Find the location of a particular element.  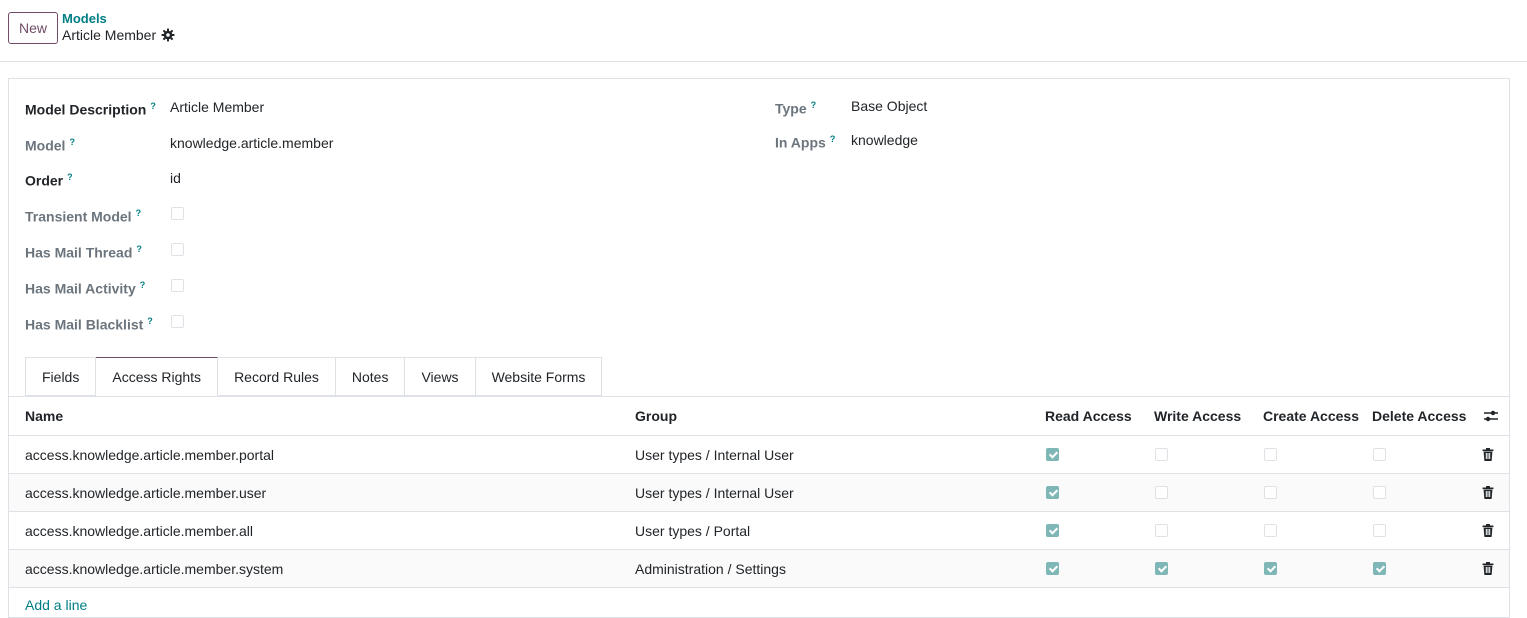

has-mail-blacklist-label-text: Has Mail Blacklist is located at coordinates (84, 324).